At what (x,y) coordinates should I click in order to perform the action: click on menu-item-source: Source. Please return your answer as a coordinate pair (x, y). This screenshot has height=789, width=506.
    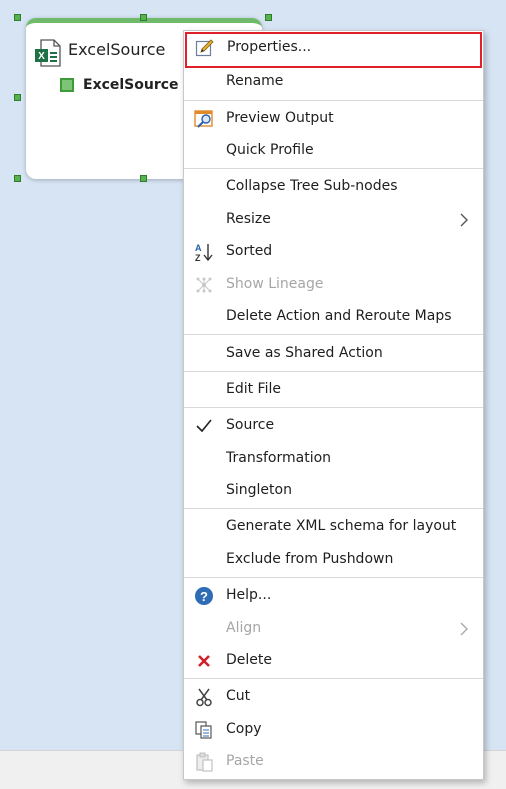
    Looking at the image, I should click on (333, 426).